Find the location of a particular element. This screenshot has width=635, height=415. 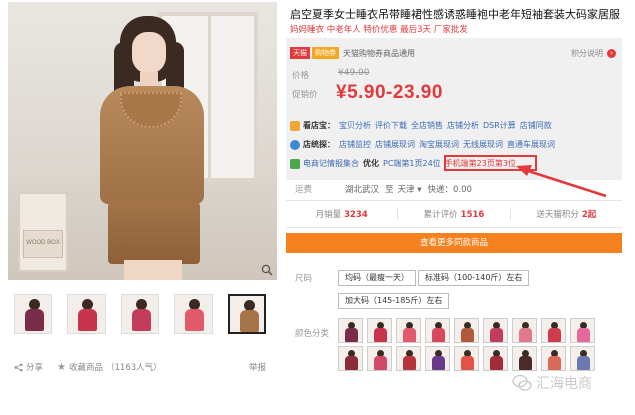

ship-to-value: 天津 is located at coordinates (406, 190).